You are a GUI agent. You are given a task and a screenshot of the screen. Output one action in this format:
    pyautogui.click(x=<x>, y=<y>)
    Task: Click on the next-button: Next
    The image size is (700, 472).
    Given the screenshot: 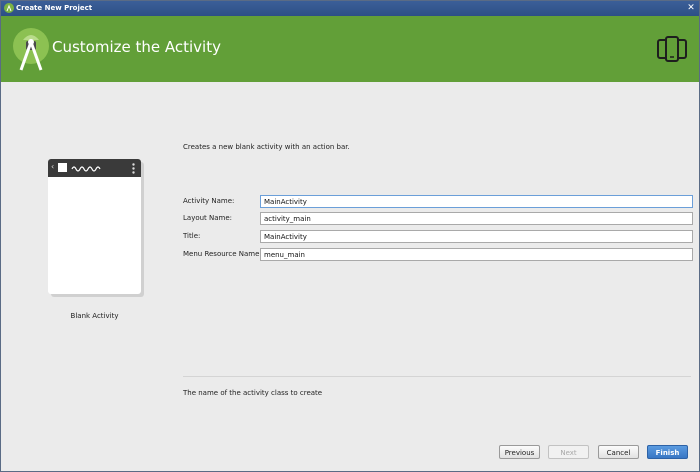 What is the action you would take?
    pyautogui.click(x=568, y=452)
    